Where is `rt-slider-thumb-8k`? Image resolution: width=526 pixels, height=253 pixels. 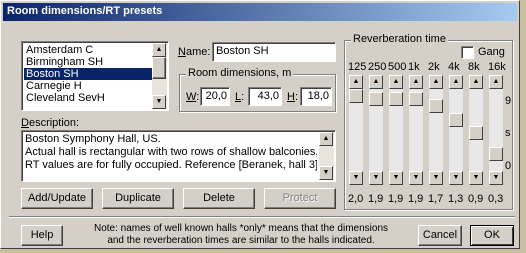 rt-slider-thumb-8k is located at coordinates (476, 133).